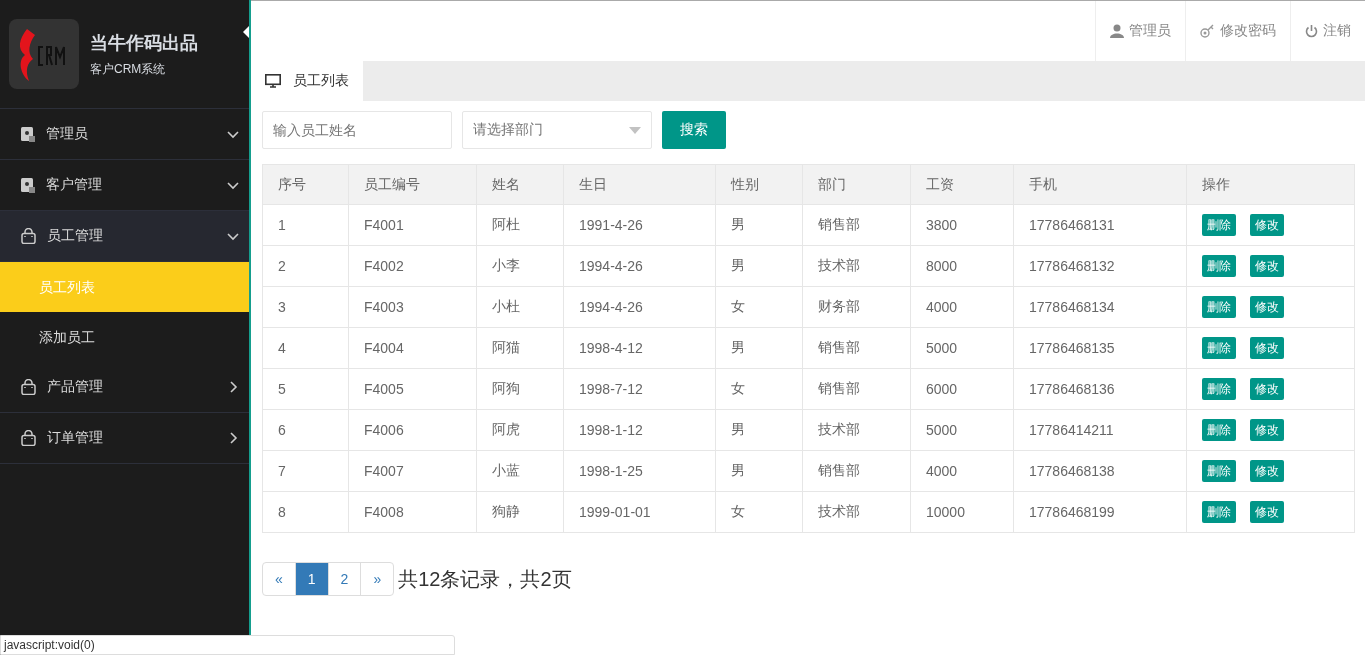 Image resolution: width=1365 pixels, height=655 pixels. What do you see at coordinates (307, 81) in the screenshot?
I see `tab: 员工列表` at bounding box center [307, 81].